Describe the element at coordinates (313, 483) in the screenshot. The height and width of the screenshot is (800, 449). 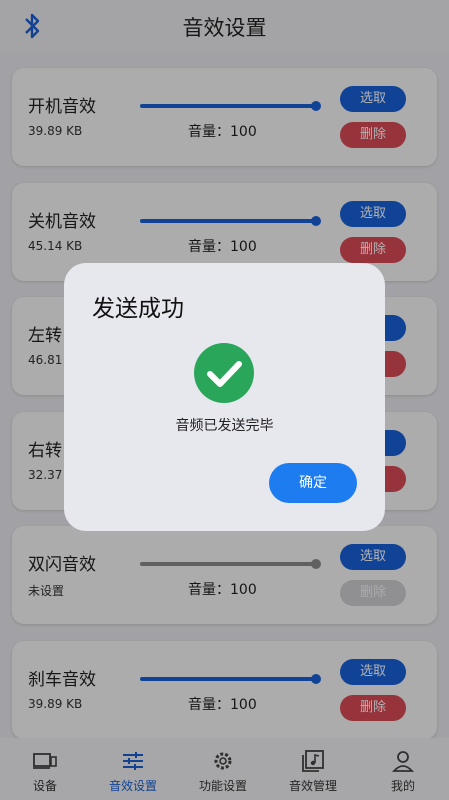
I see `confirm-button: 确定` at that location.